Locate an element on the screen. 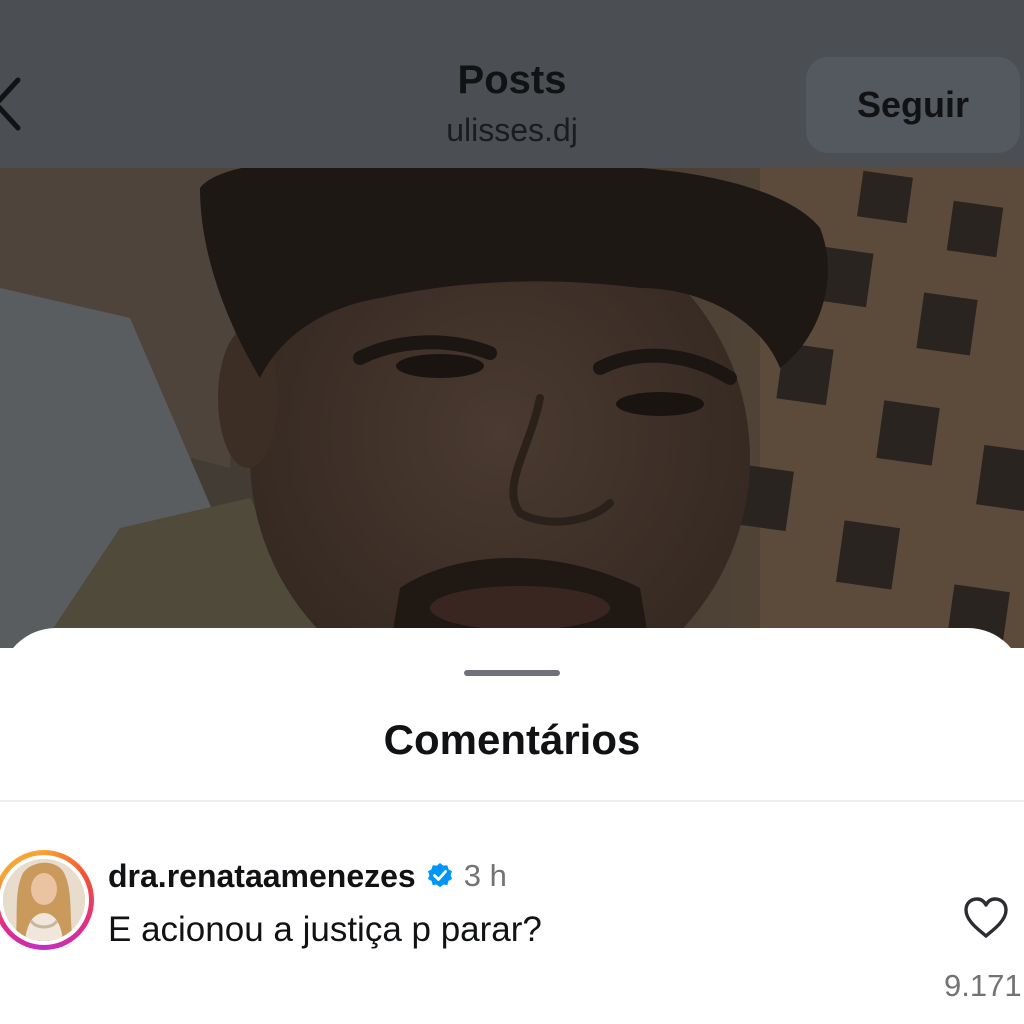 The image size is (1024, 1024). follow-button: Seguir is located at coordinates (913, 105).